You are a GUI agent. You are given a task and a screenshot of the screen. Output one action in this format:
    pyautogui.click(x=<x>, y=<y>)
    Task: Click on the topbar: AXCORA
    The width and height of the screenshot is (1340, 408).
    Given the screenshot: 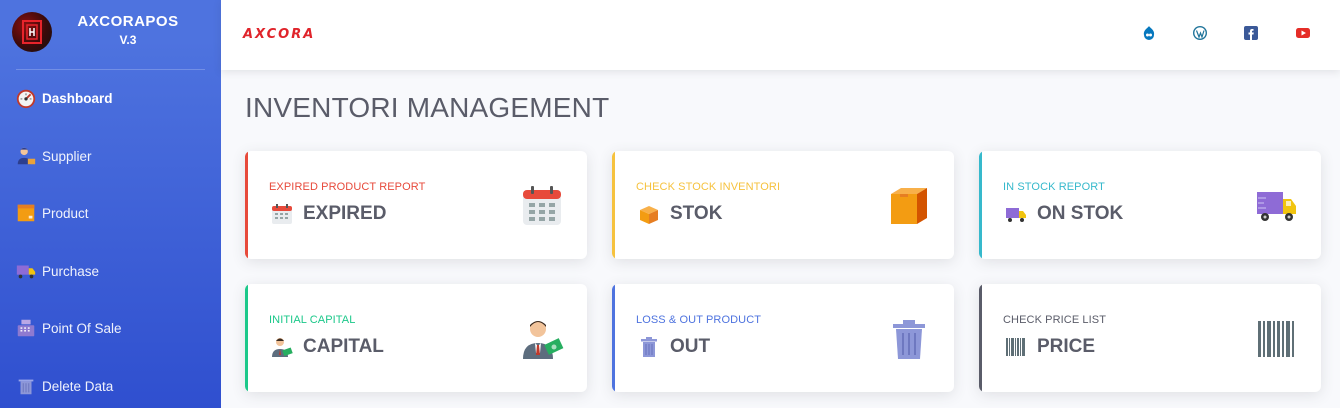 What is the action you would take?
    pyautogui.click(x=780, y=35)
    